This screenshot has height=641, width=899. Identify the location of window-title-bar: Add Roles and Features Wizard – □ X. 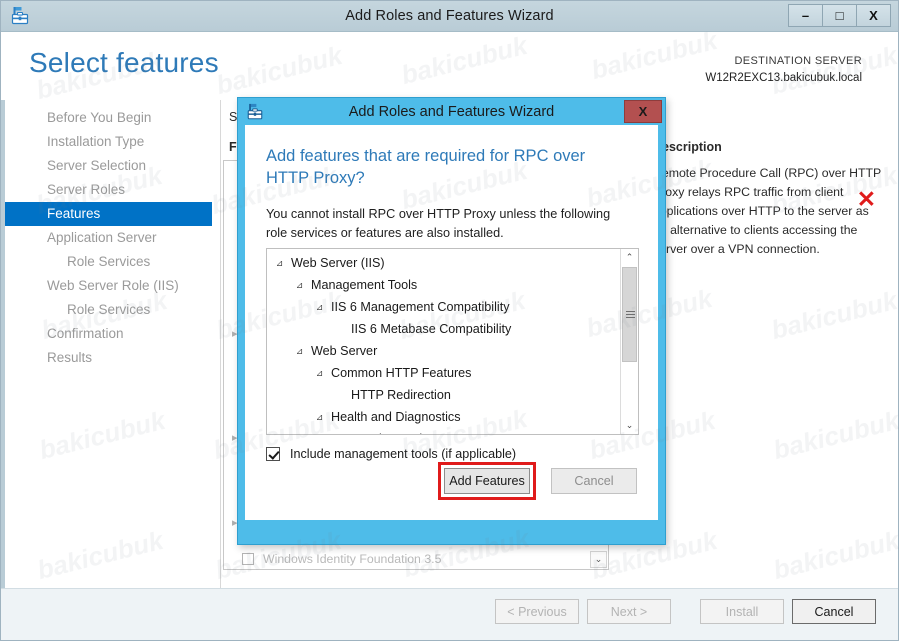
(449, 16).